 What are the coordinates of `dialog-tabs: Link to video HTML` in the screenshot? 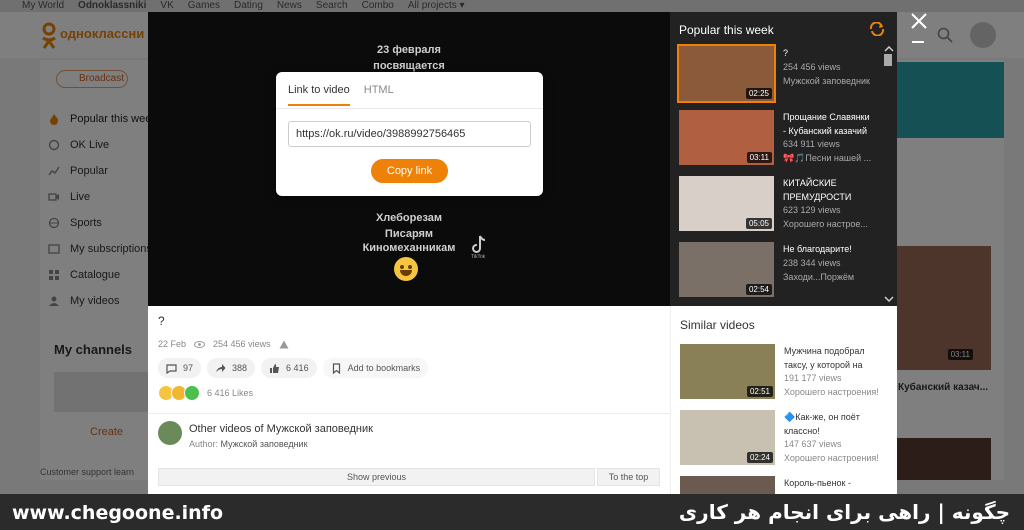 It's located at (341, 94).